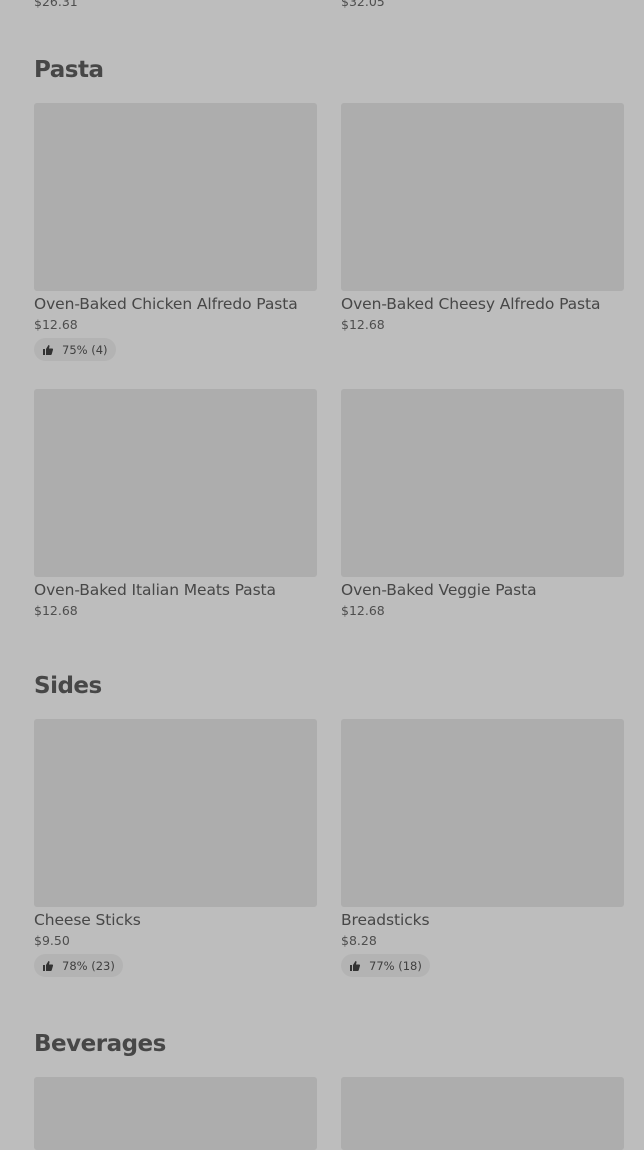 The height and width of the screenshot is (1150, 644). I want to click on item-name: Oven-Baked Cheesy Alfredo Pasta, so click(471, 304).